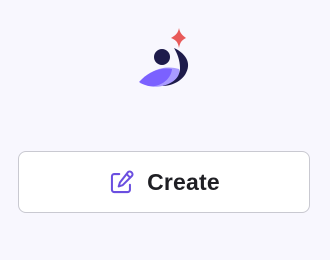 The width and height of the screenshot is (330, 260). Describe the element at coordinates (178, 38) in the screenshot. I see `sparkle-icon` at that location.